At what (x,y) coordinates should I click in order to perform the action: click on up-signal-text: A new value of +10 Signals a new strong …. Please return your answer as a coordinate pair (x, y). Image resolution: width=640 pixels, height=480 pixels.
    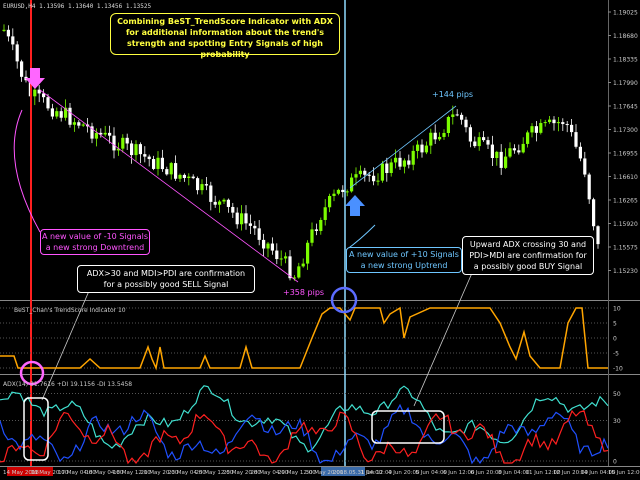
    Looking at the image, I should click on (404, 260).